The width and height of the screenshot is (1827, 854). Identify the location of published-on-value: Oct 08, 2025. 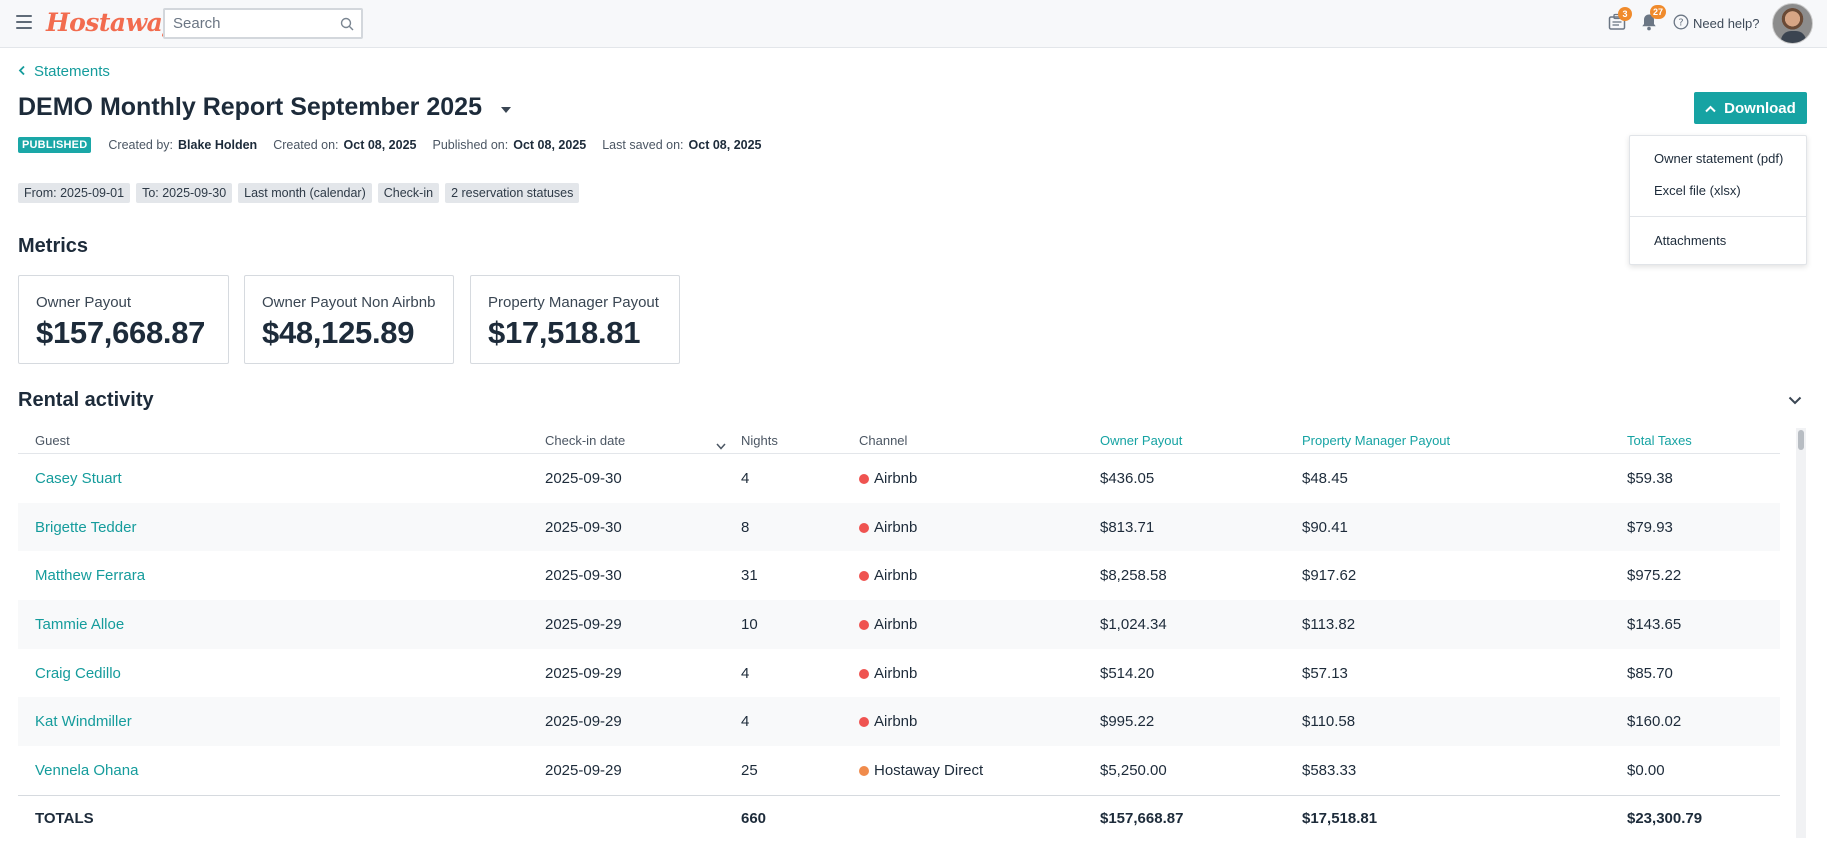
(550, 145).